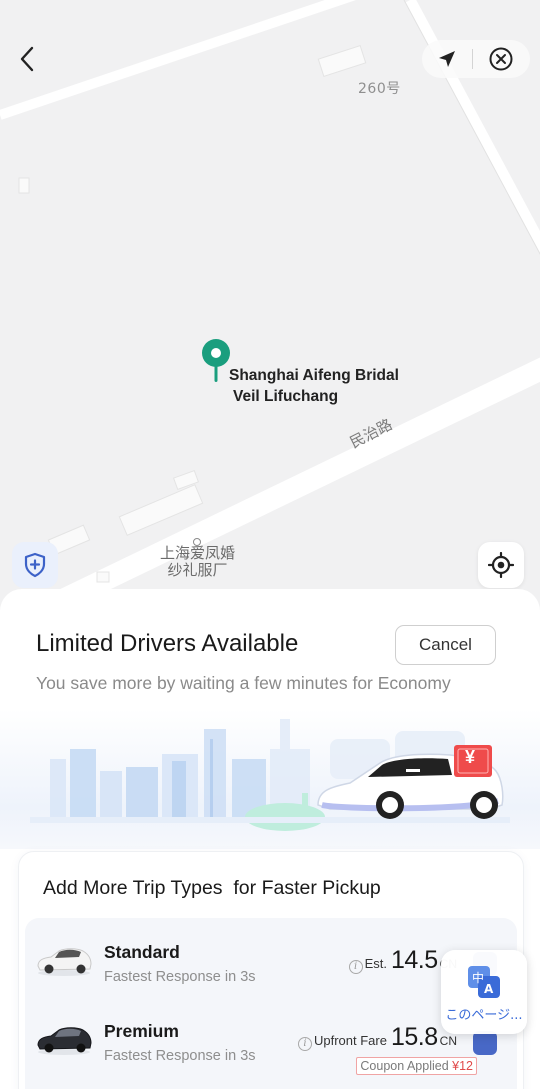 This screenshot has height=1089, width=540. Describe the element at coordinates (375, 963) in the screenshot. I see `price-label: Est.` at that location.